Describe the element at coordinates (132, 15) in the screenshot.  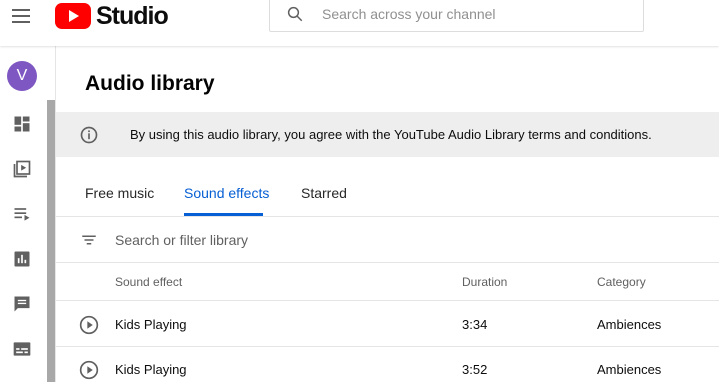
I see `logo-wordmark: Studio` at that location.